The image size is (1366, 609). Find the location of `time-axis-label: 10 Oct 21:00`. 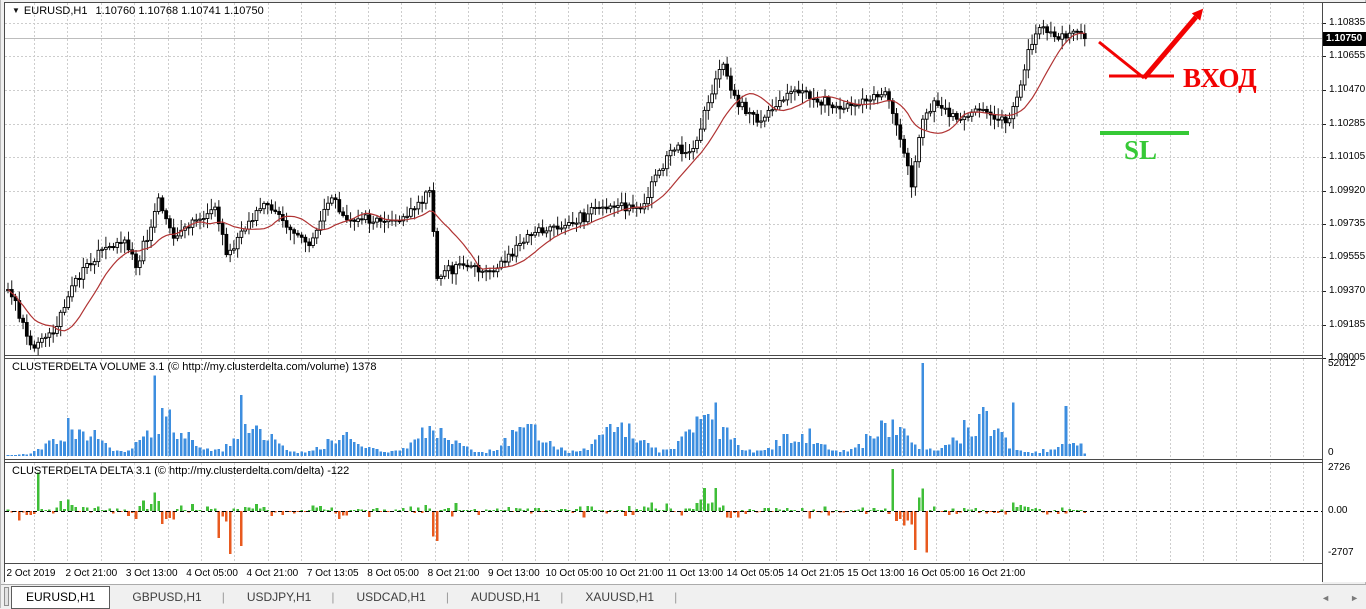

time-axis-label: 10 Oct 21:00 is located at coordinates (634, 573).